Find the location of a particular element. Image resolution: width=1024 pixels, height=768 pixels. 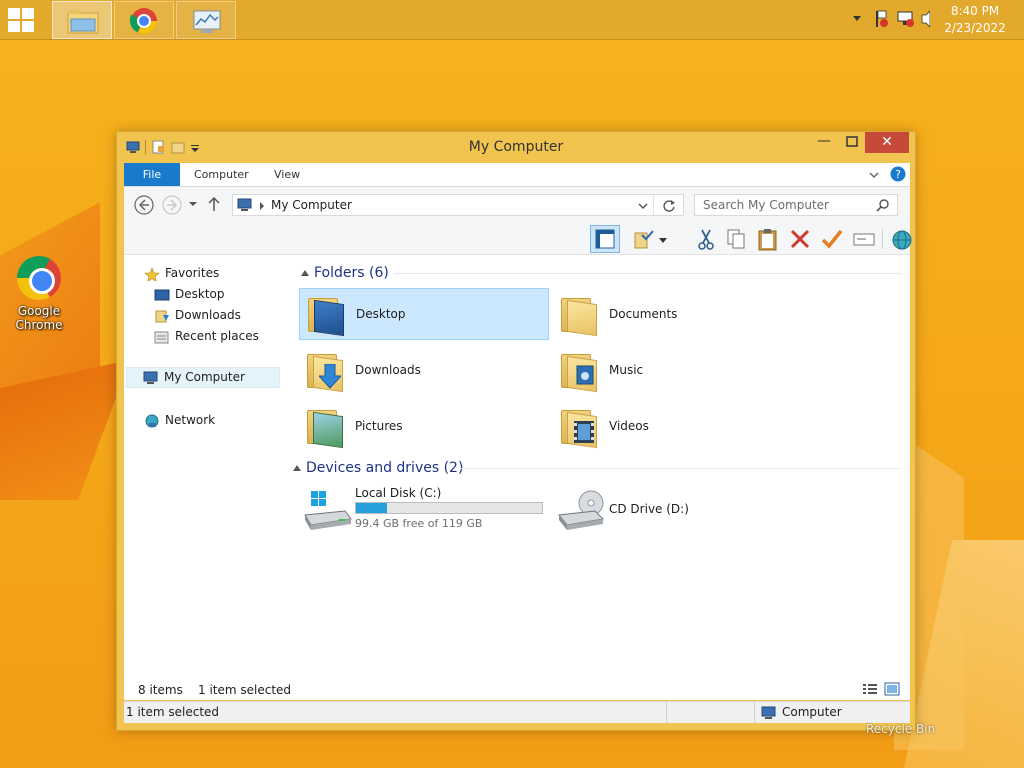

drive-label: CD Drive (D:) is located at coordinates (649, 509).